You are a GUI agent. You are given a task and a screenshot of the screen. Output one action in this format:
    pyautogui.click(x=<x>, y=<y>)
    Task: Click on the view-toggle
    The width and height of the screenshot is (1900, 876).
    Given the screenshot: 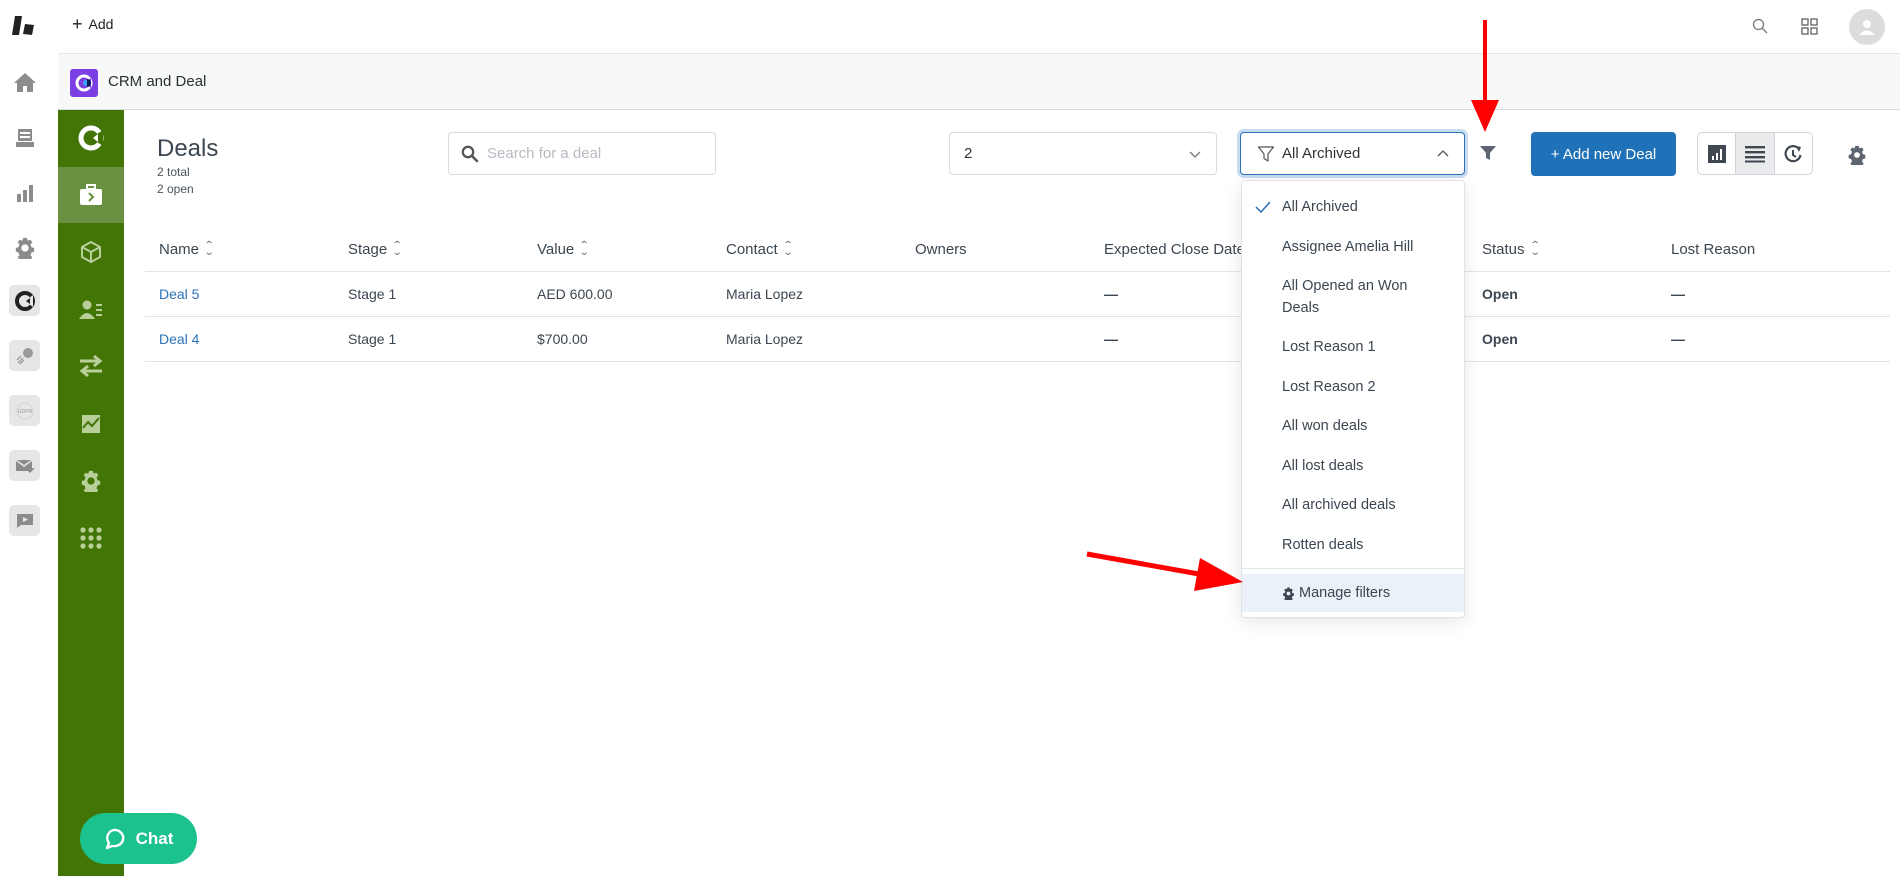 What is the action you would take?
    pyautogui.click(x=1755, y=153)
    